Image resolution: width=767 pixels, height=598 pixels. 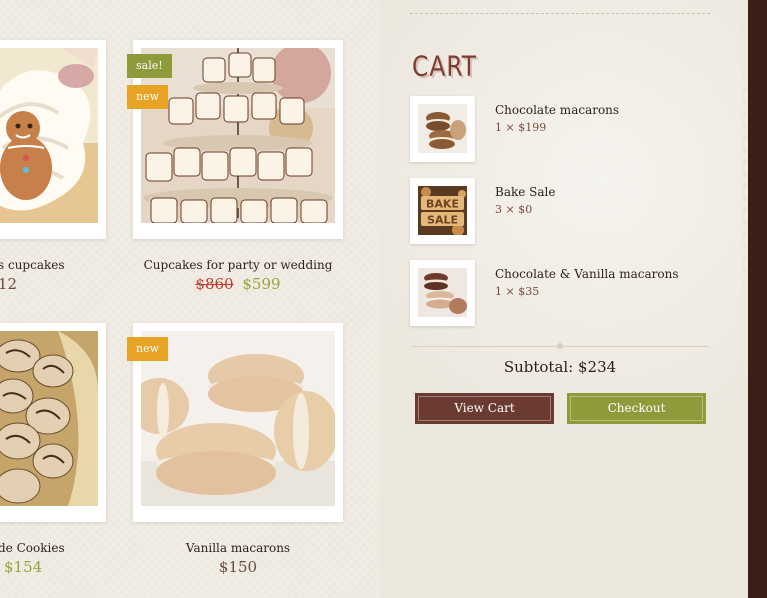 What do you see at coordinates (560, 129) in the screenshot?
I see `cart-item: Chocolate macarons 1 × $199` at bounding box center [560, 129].